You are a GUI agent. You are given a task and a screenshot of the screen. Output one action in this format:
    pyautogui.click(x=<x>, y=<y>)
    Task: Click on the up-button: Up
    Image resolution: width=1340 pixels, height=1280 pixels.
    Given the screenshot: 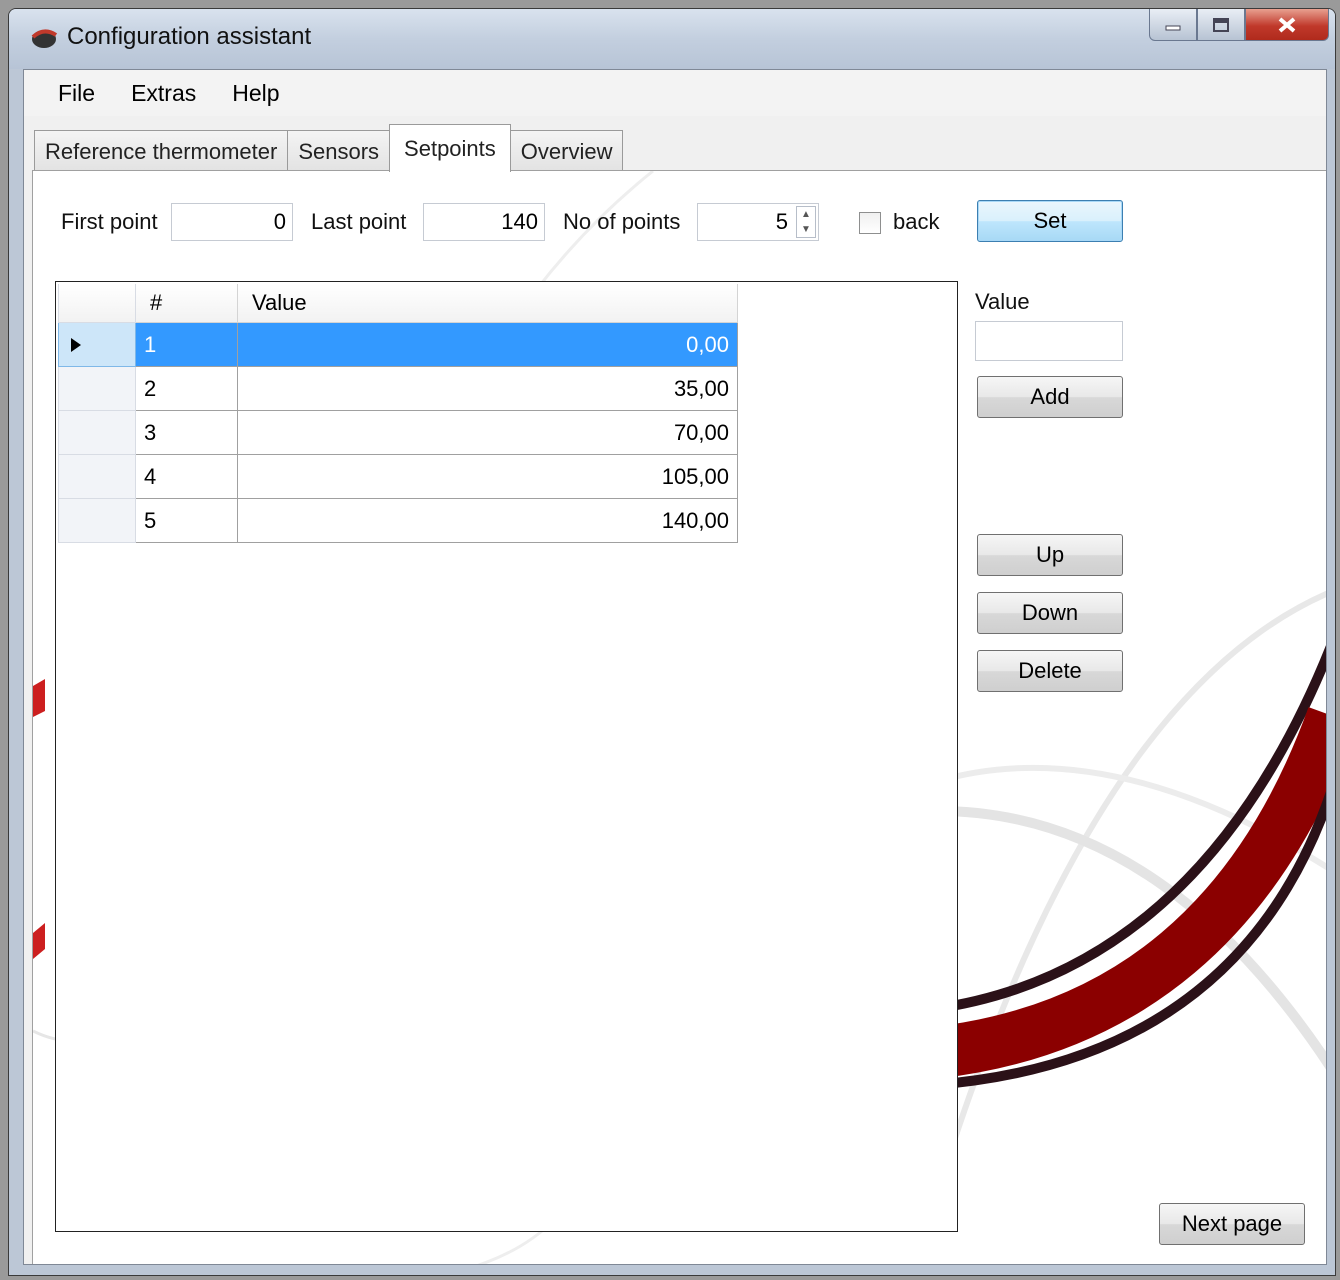 What is the action you would take?
    pyautogui.click(x=1050, y=555)
    